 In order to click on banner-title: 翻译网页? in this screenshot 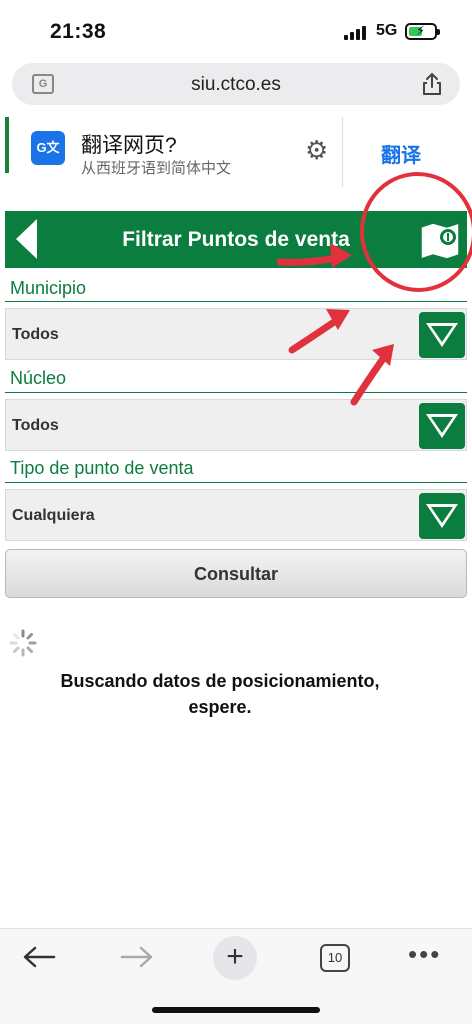, I will do `click(129, 145)`.